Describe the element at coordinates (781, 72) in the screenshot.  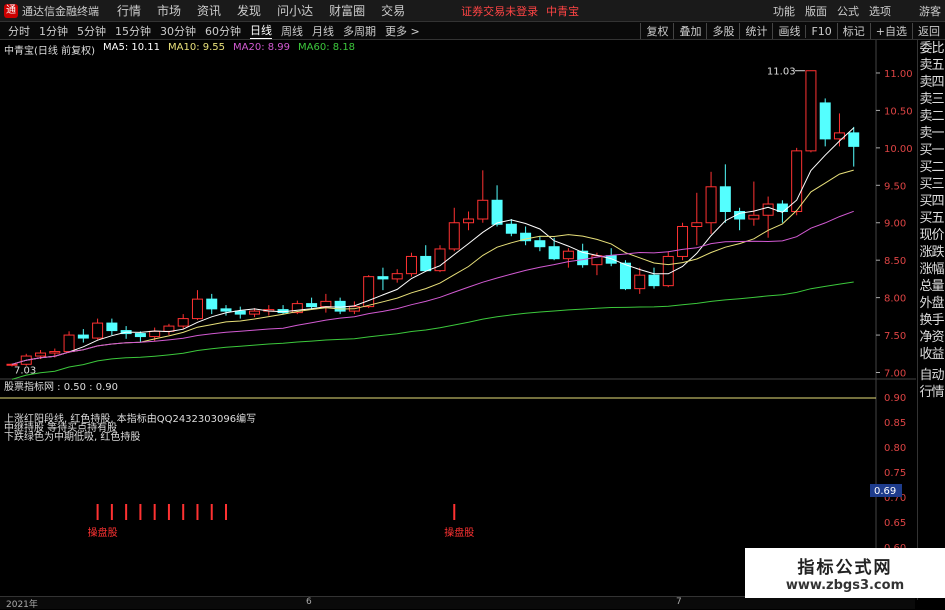
I see `high-annotation: 11.03` at that location.